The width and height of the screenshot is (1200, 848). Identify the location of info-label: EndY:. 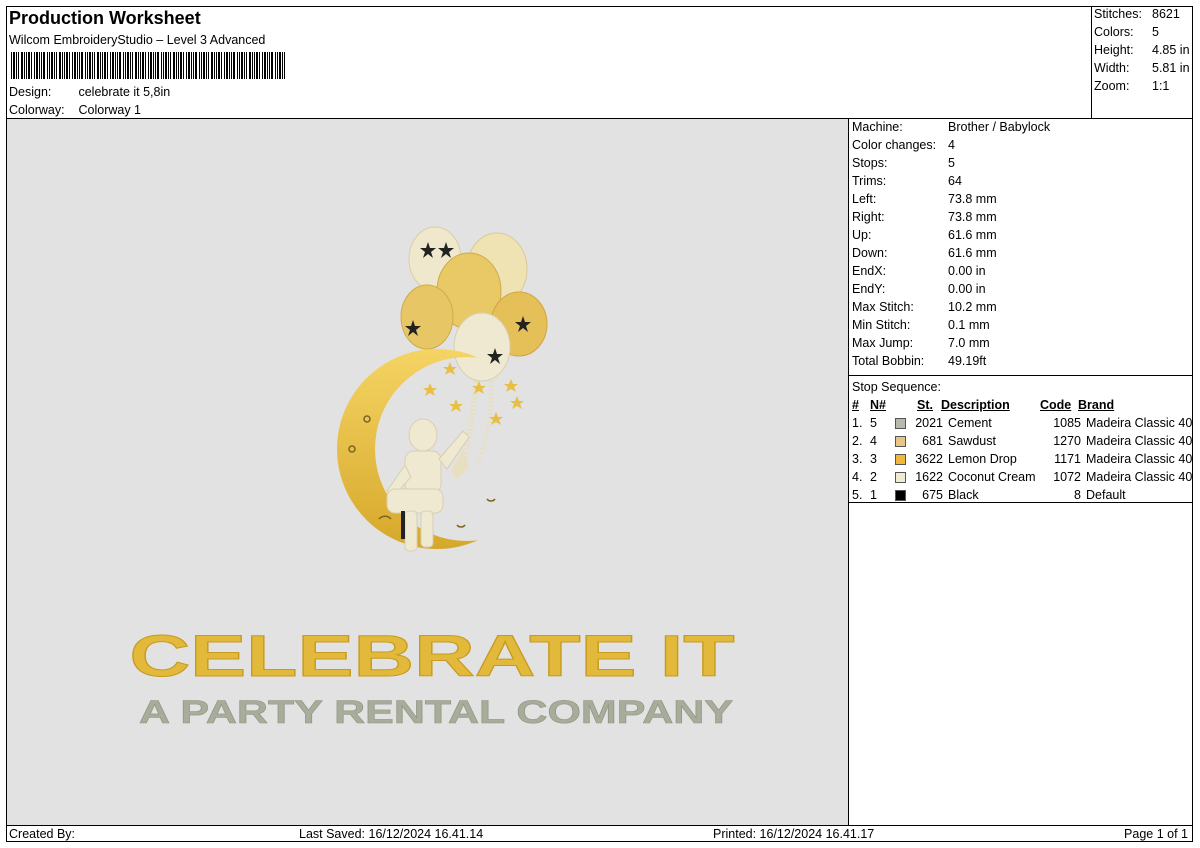
(869, 289).